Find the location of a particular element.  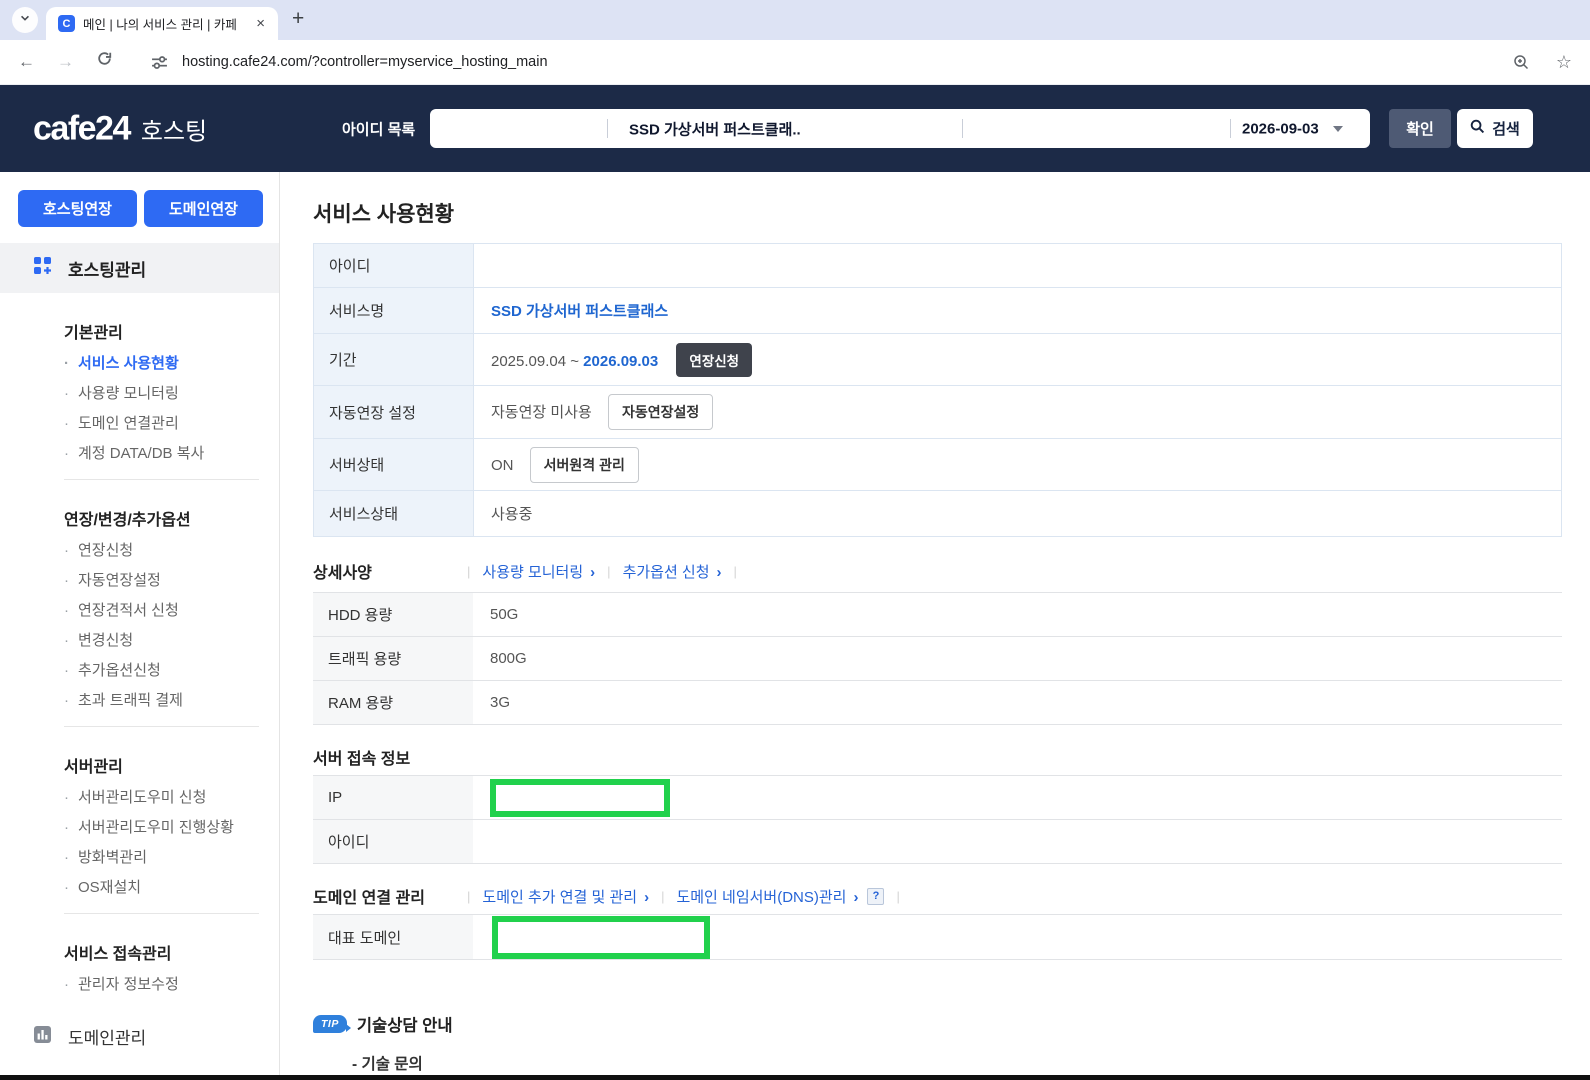

date-select-value: 2026-09-03 is located at coordinates (1280, 128).